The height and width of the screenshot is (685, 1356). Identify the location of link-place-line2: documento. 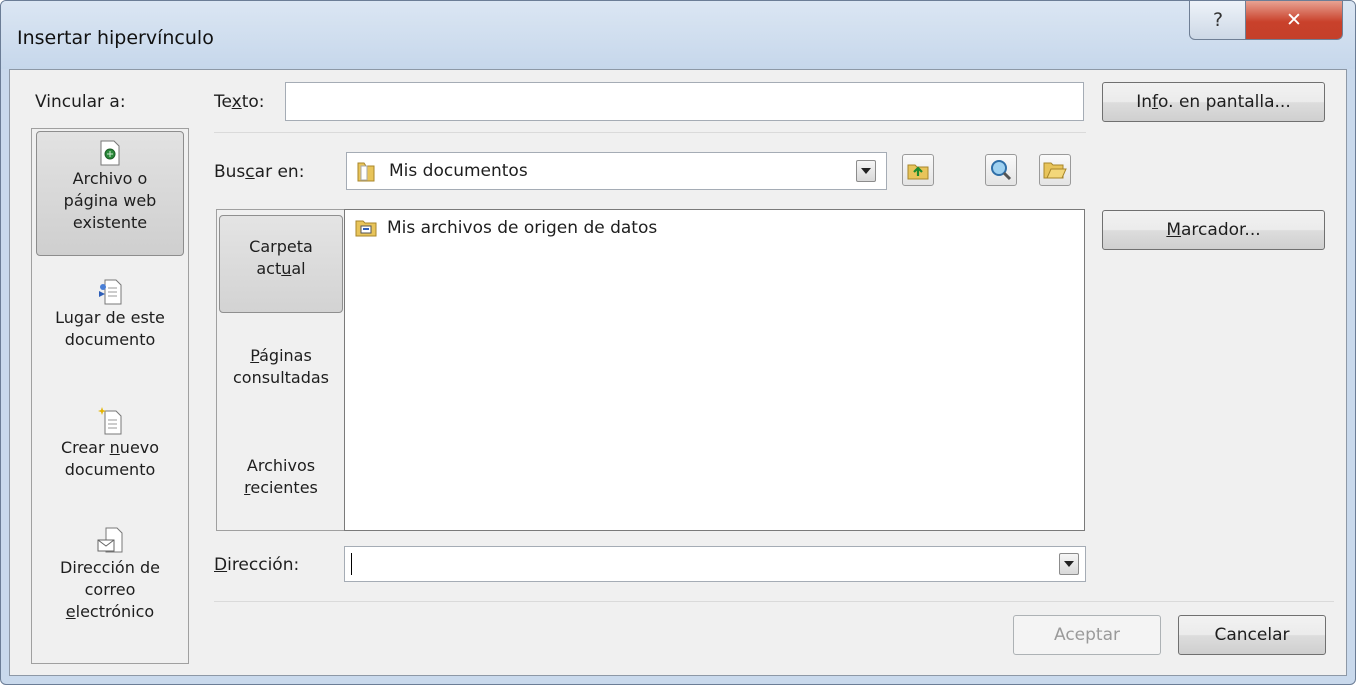
(110, 339).